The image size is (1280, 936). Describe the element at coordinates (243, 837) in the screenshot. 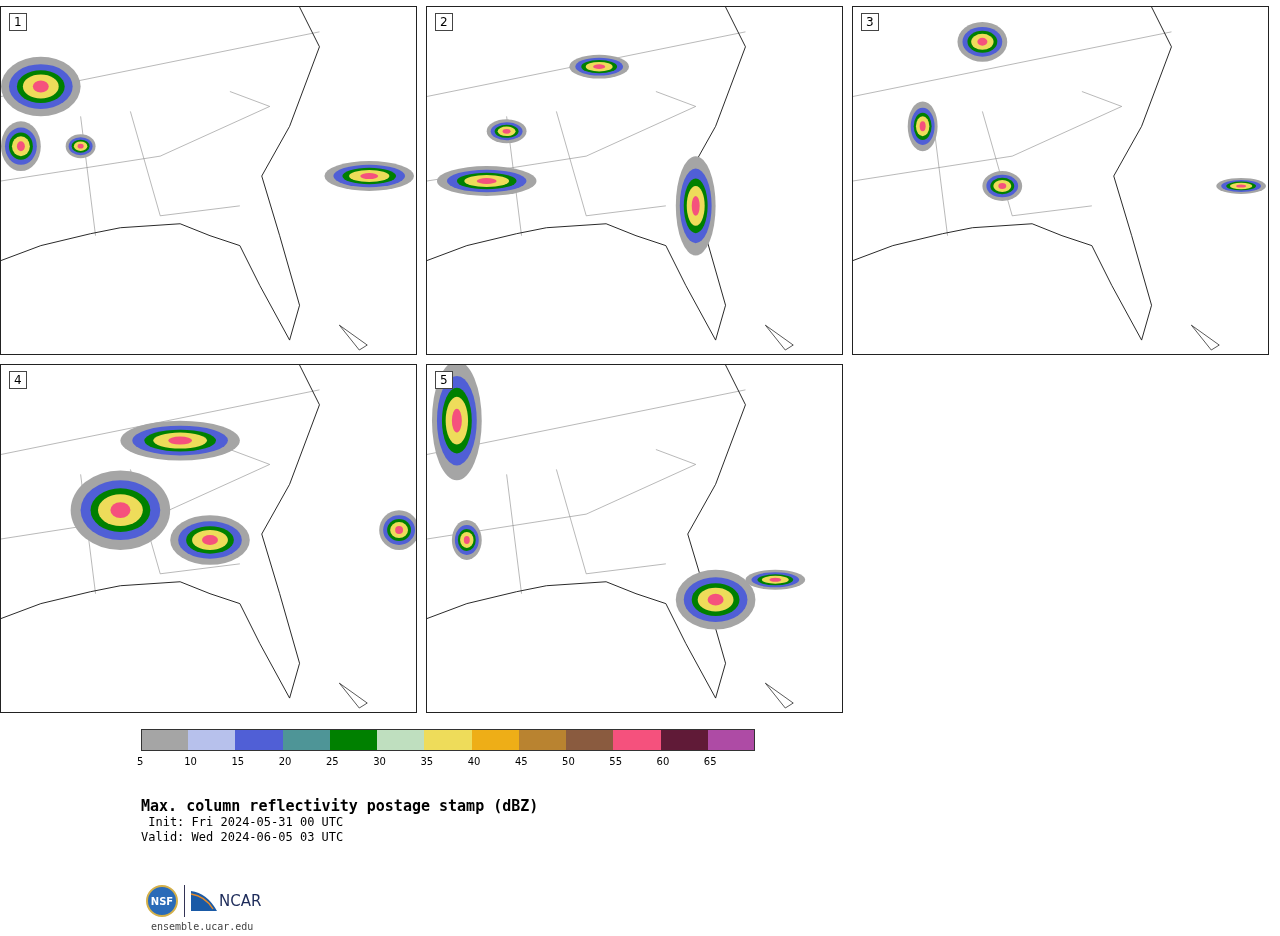

I see `valid-time: Valid: Wed 2024-06-05 03 UTC` at that location.